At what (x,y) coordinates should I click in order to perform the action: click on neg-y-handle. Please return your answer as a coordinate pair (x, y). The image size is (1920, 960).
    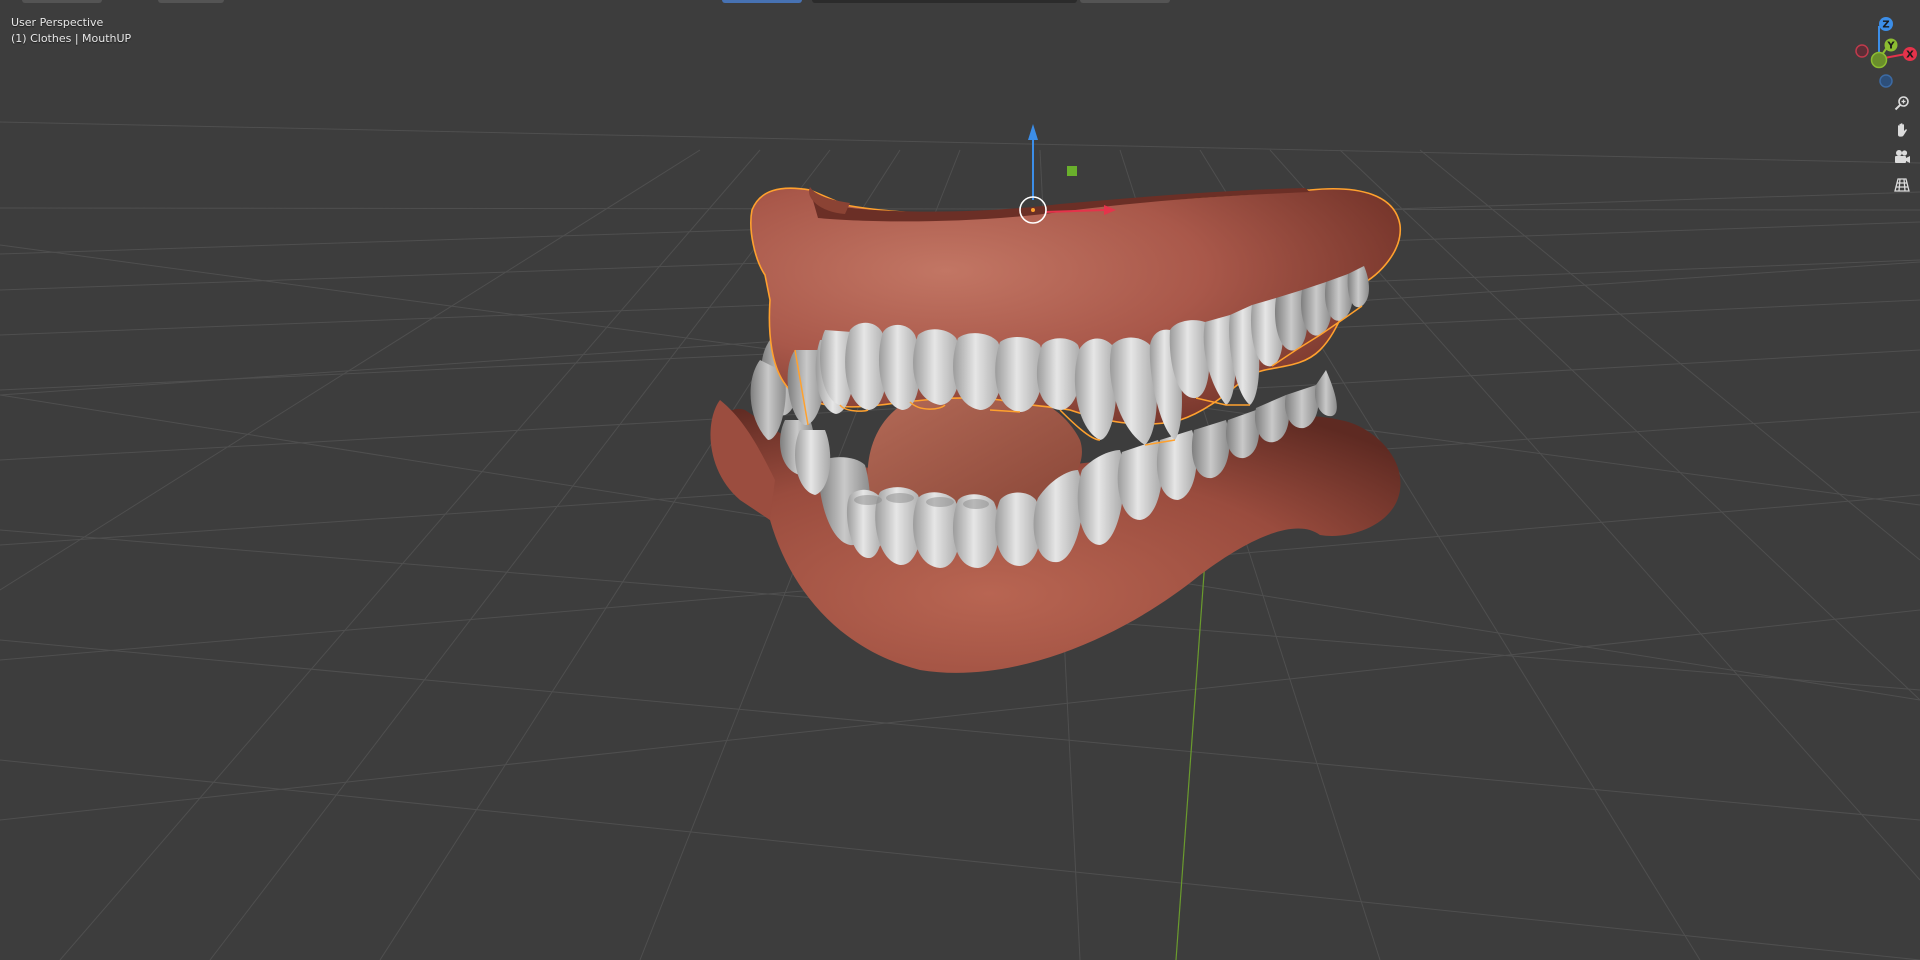
    Looking at the image, I should click on (1879, 60).